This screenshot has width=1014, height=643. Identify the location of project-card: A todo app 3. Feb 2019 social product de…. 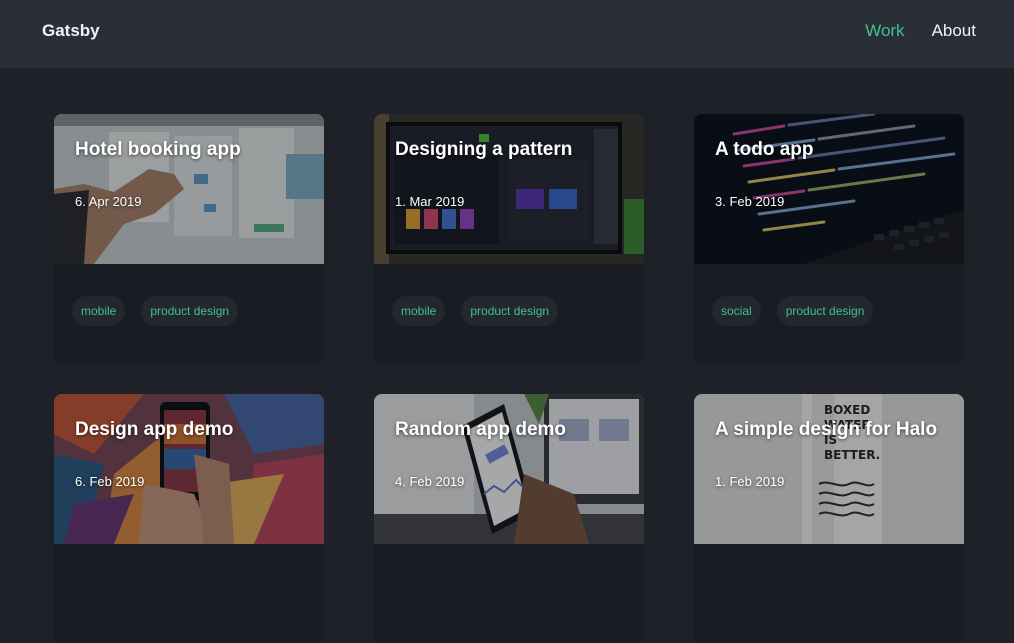
(829, 238).